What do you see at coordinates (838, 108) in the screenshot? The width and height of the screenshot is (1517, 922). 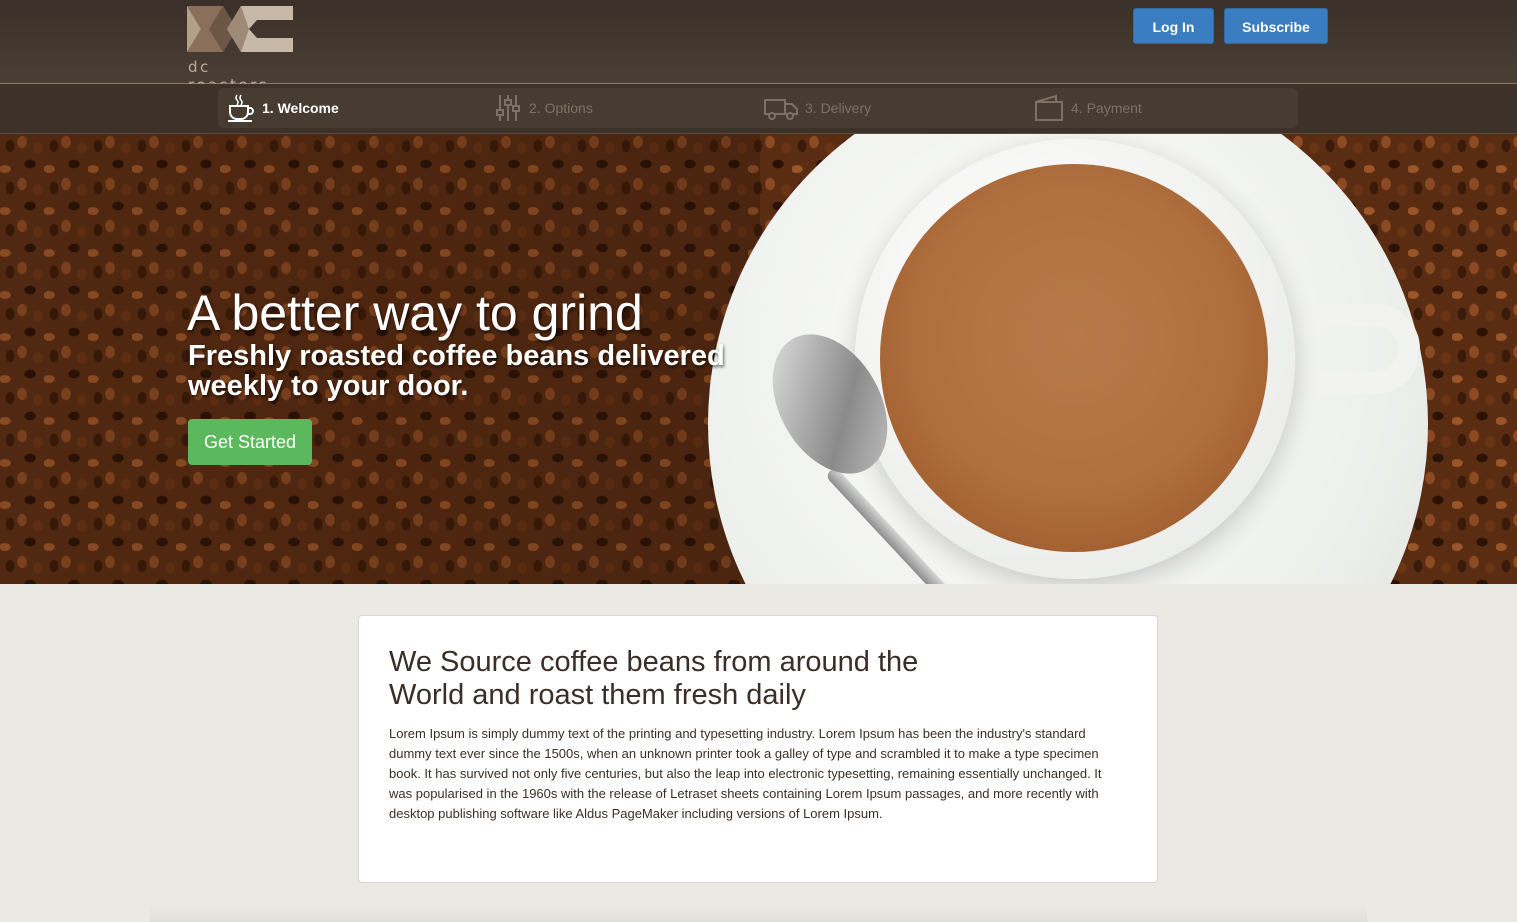 I see `step-label: 3. Delivery` at bounding box center [838, 108].